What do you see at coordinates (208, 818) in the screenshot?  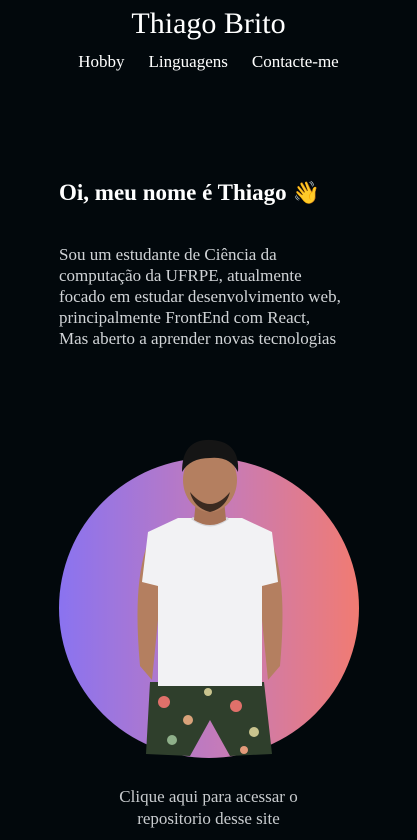 I see `repo-link-line: repositorio desse site` at bounding box center [208, 818].